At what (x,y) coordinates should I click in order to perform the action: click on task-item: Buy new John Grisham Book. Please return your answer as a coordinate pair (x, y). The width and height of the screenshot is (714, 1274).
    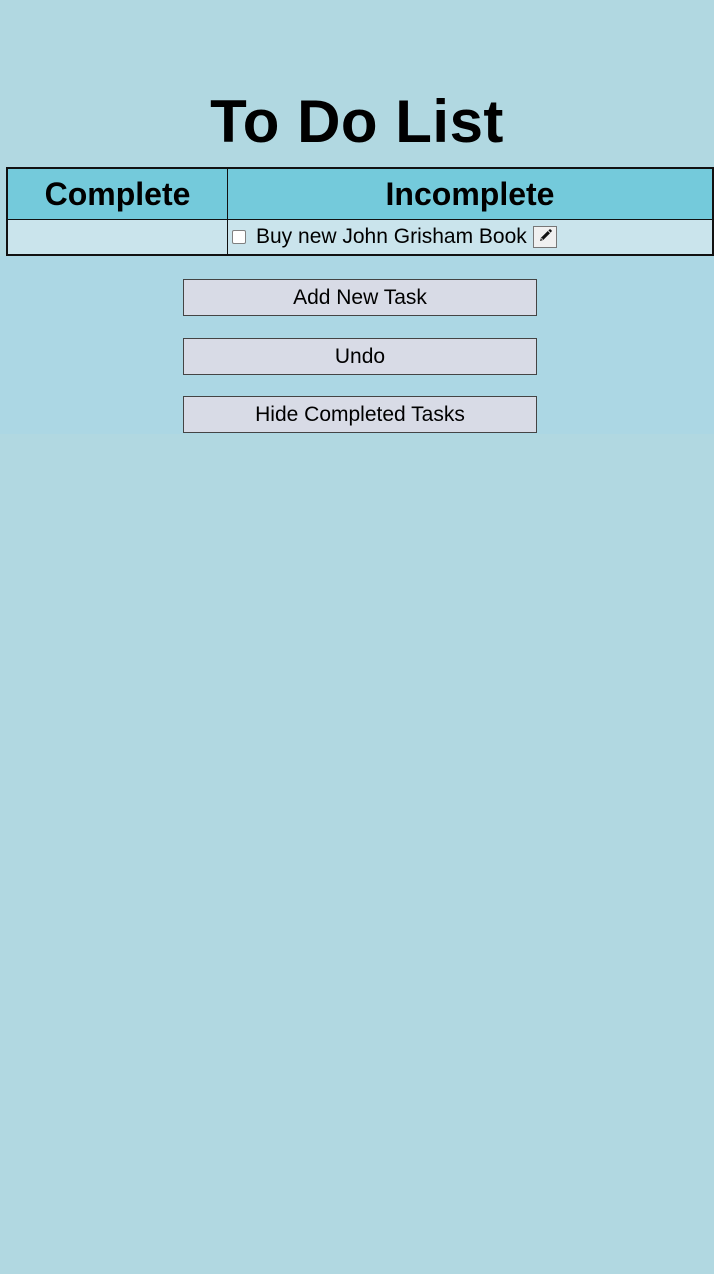
    Looking at the image, I should click on (470, 237).